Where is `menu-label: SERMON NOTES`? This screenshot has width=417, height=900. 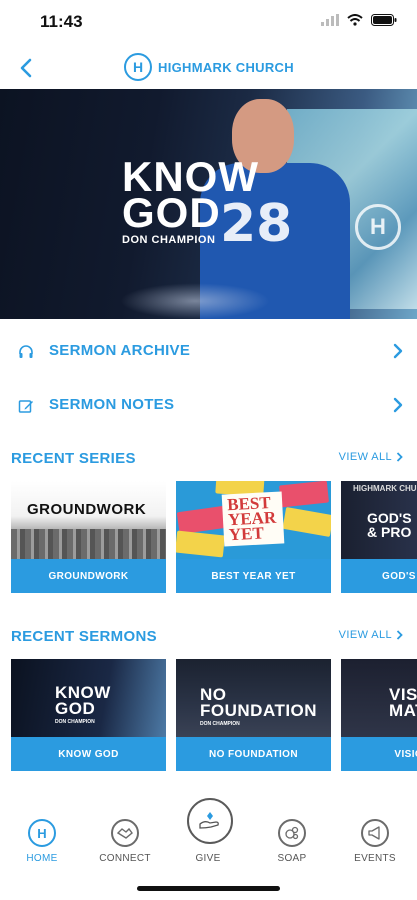
menu-label: SERMON NOTES is located at coordinates (112, 404).